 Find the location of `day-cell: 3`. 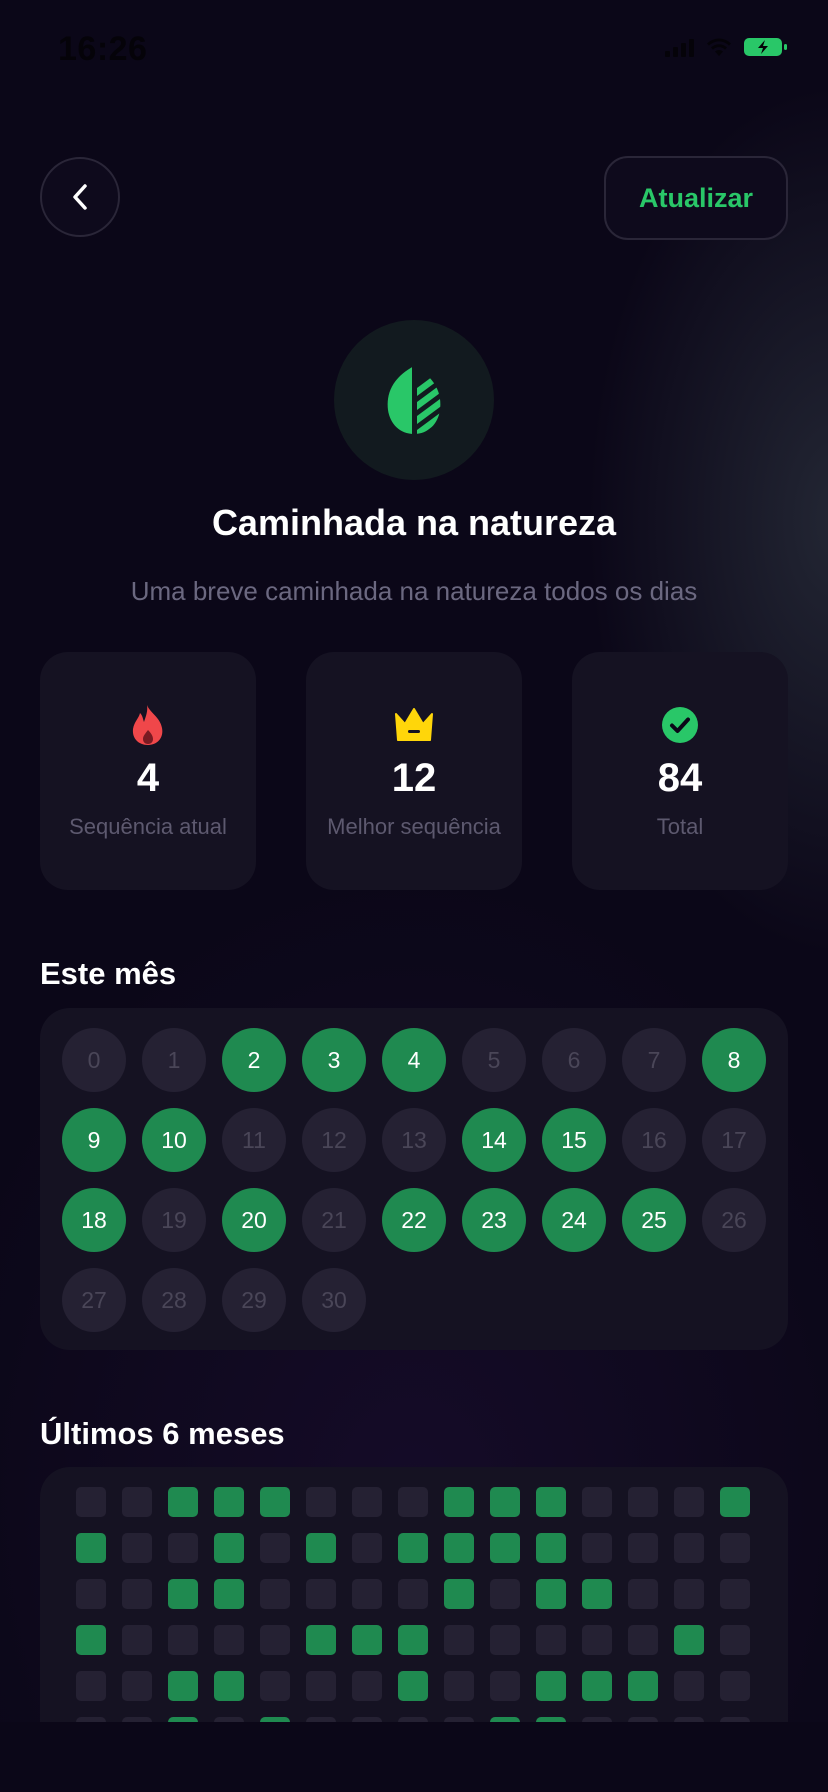

day-cell: 3 is located at coordinates (334, 1060).